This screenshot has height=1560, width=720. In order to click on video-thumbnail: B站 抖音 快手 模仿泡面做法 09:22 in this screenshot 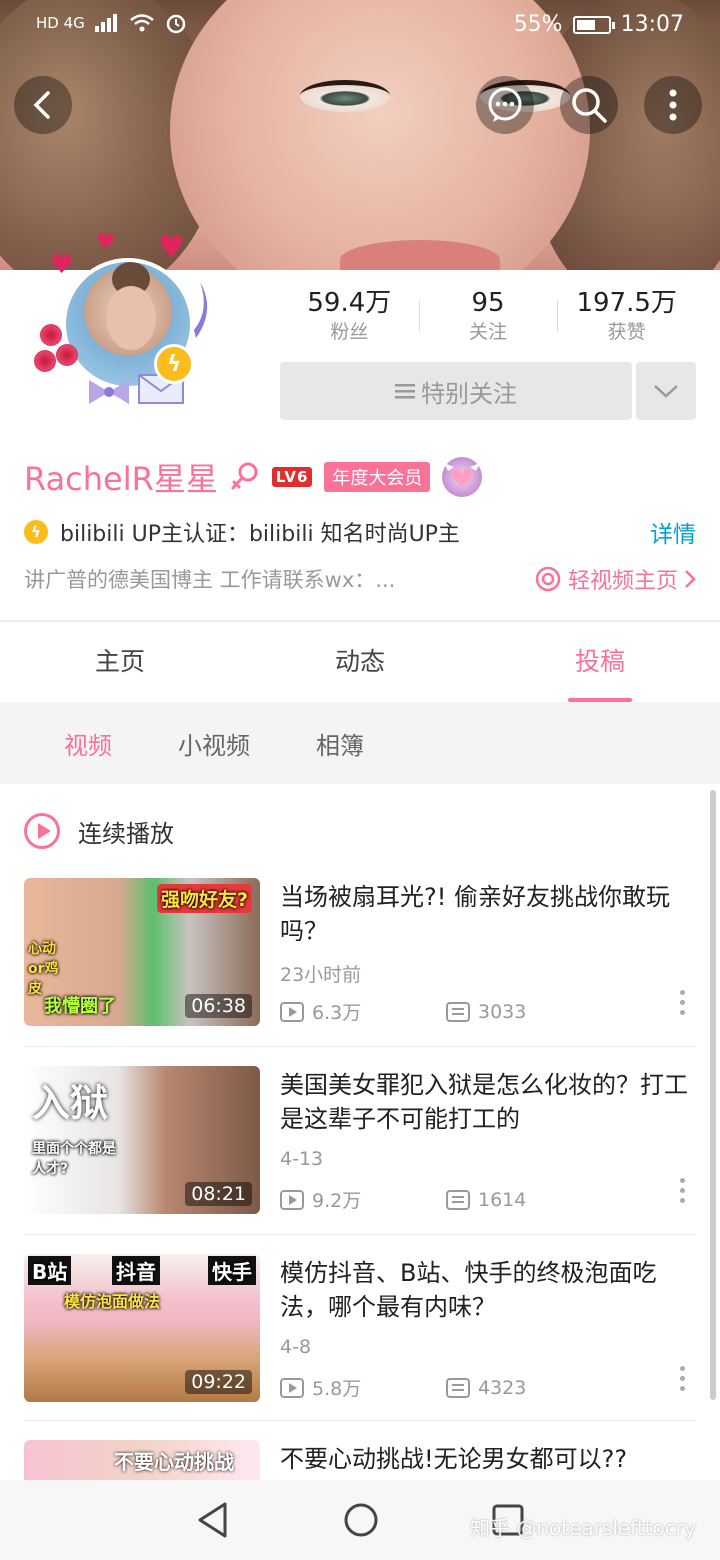, I will do `click(142, 1328)`.